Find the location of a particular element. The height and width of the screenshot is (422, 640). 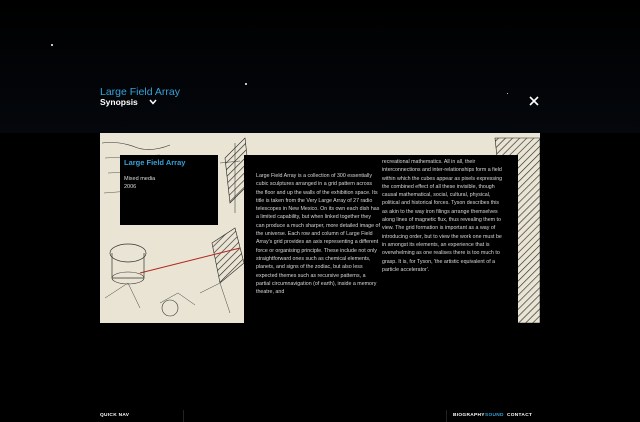

section-label: Synopsis is located at coordinates (119, 102).